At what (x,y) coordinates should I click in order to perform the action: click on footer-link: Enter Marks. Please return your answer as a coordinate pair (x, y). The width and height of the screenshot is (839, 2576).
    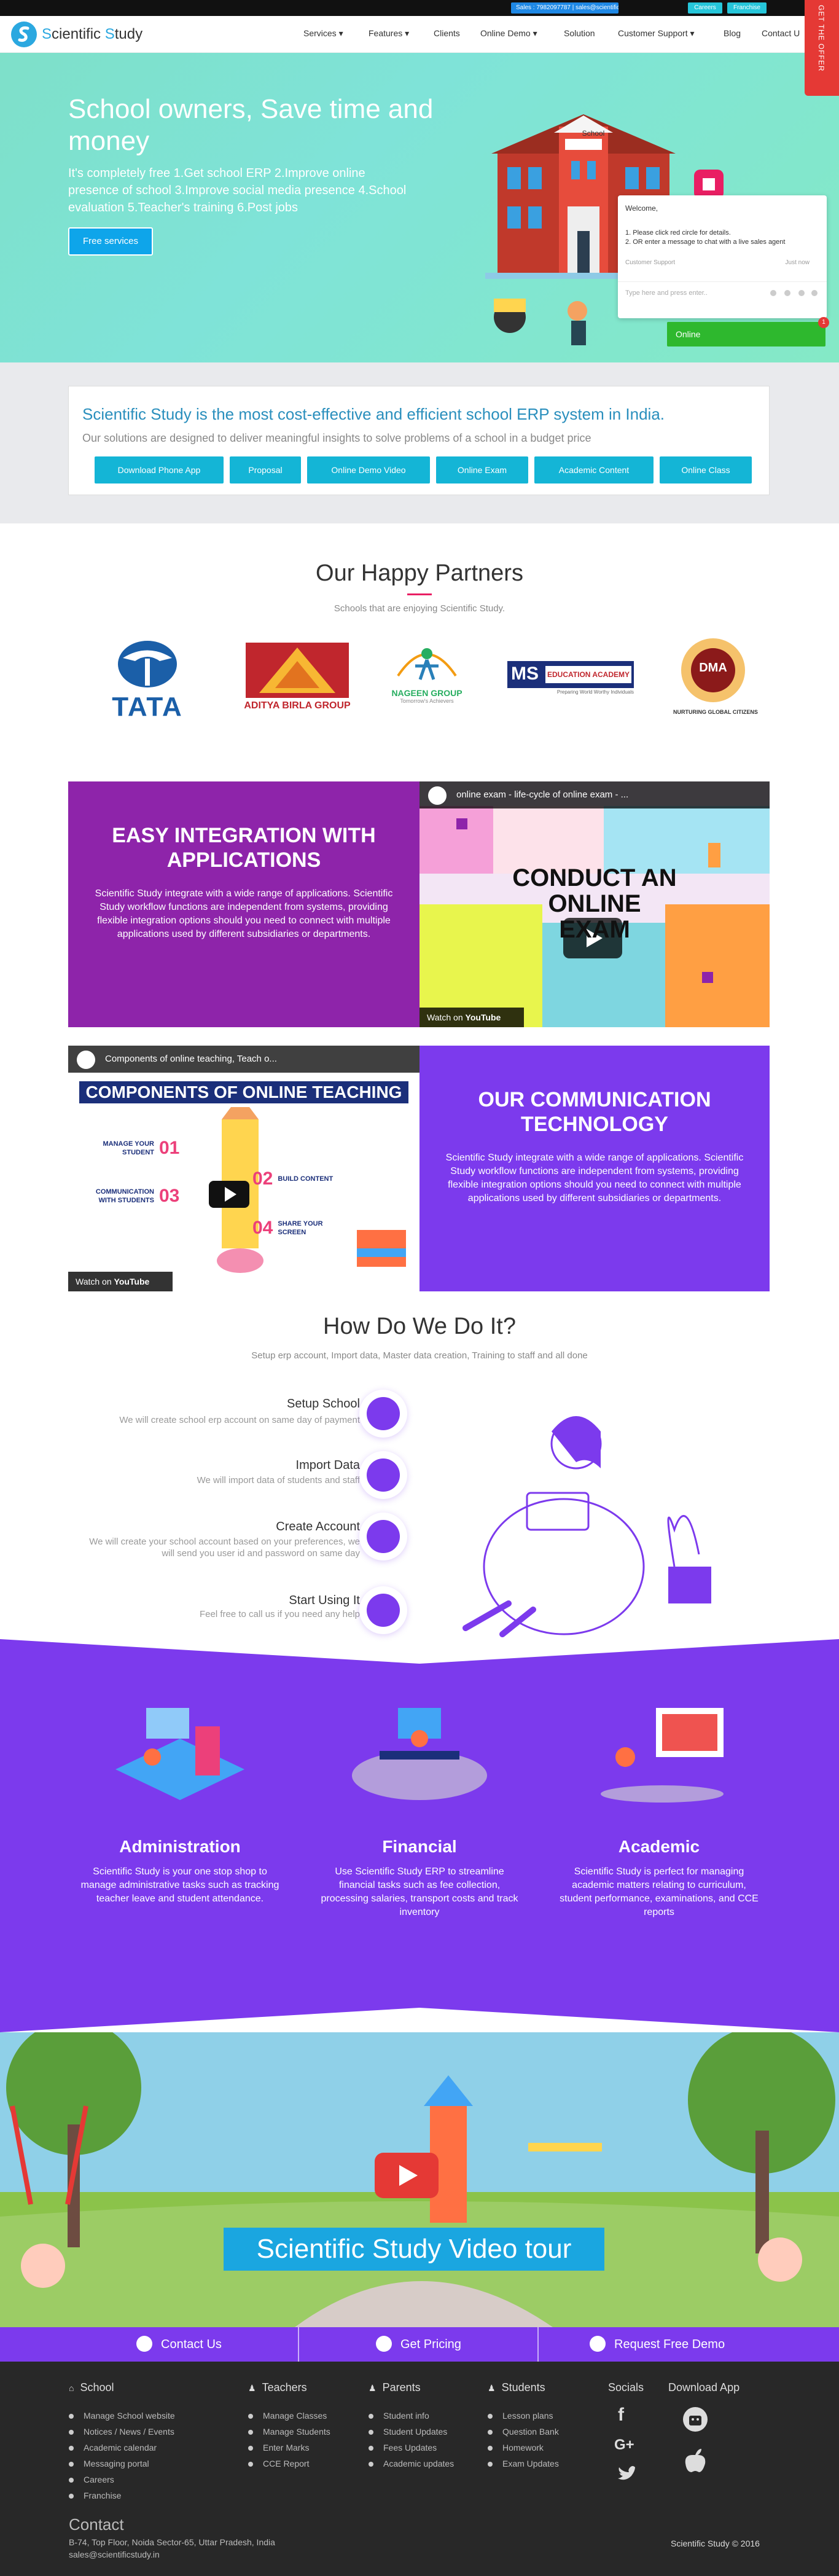
    Looking at the image, I should click on (278, 2448).